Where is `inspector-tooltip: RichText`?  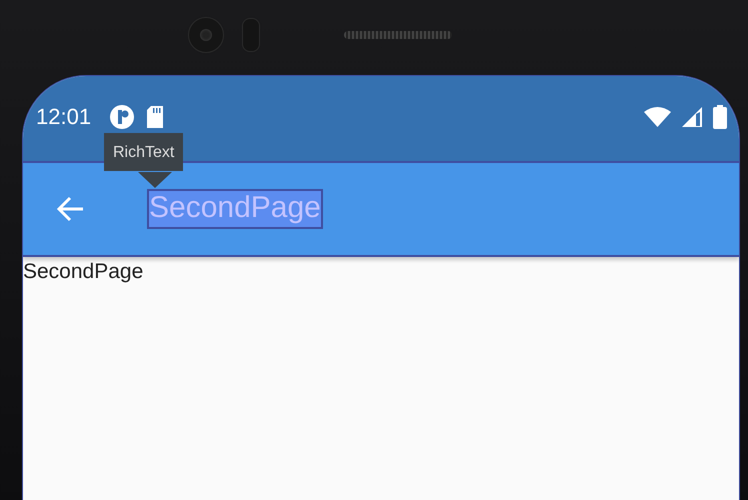
inspector-tooltip: RichText is located at coordinates (144, 152).